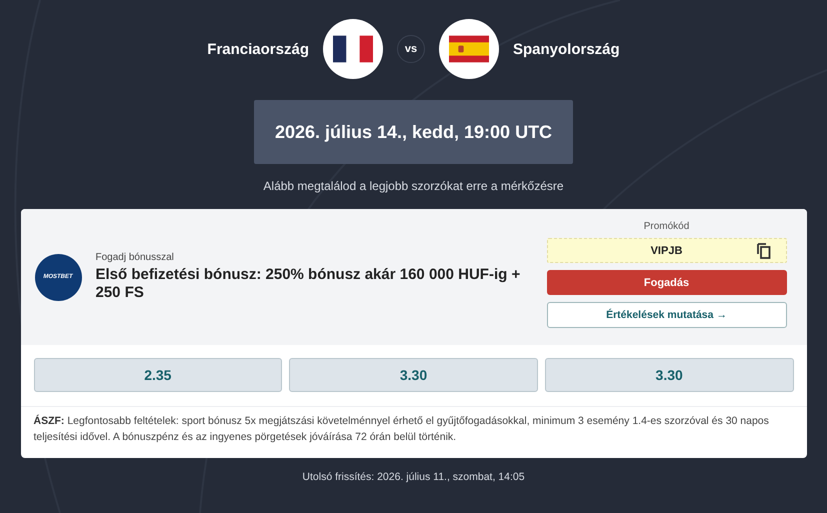 The image size is (827, 513). Describe the element at coordinates (763, 250) in the screenshot. I see `copy-icon` at that location.